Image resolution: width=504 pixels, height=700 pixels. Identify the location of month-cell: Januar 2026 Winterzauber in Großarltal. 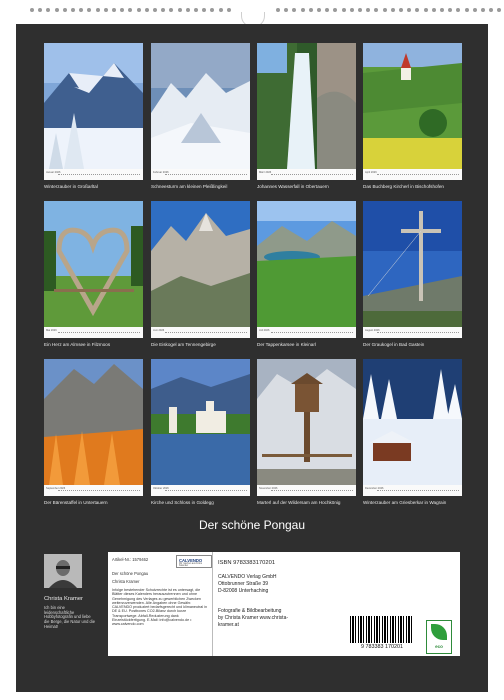
(93, 117).